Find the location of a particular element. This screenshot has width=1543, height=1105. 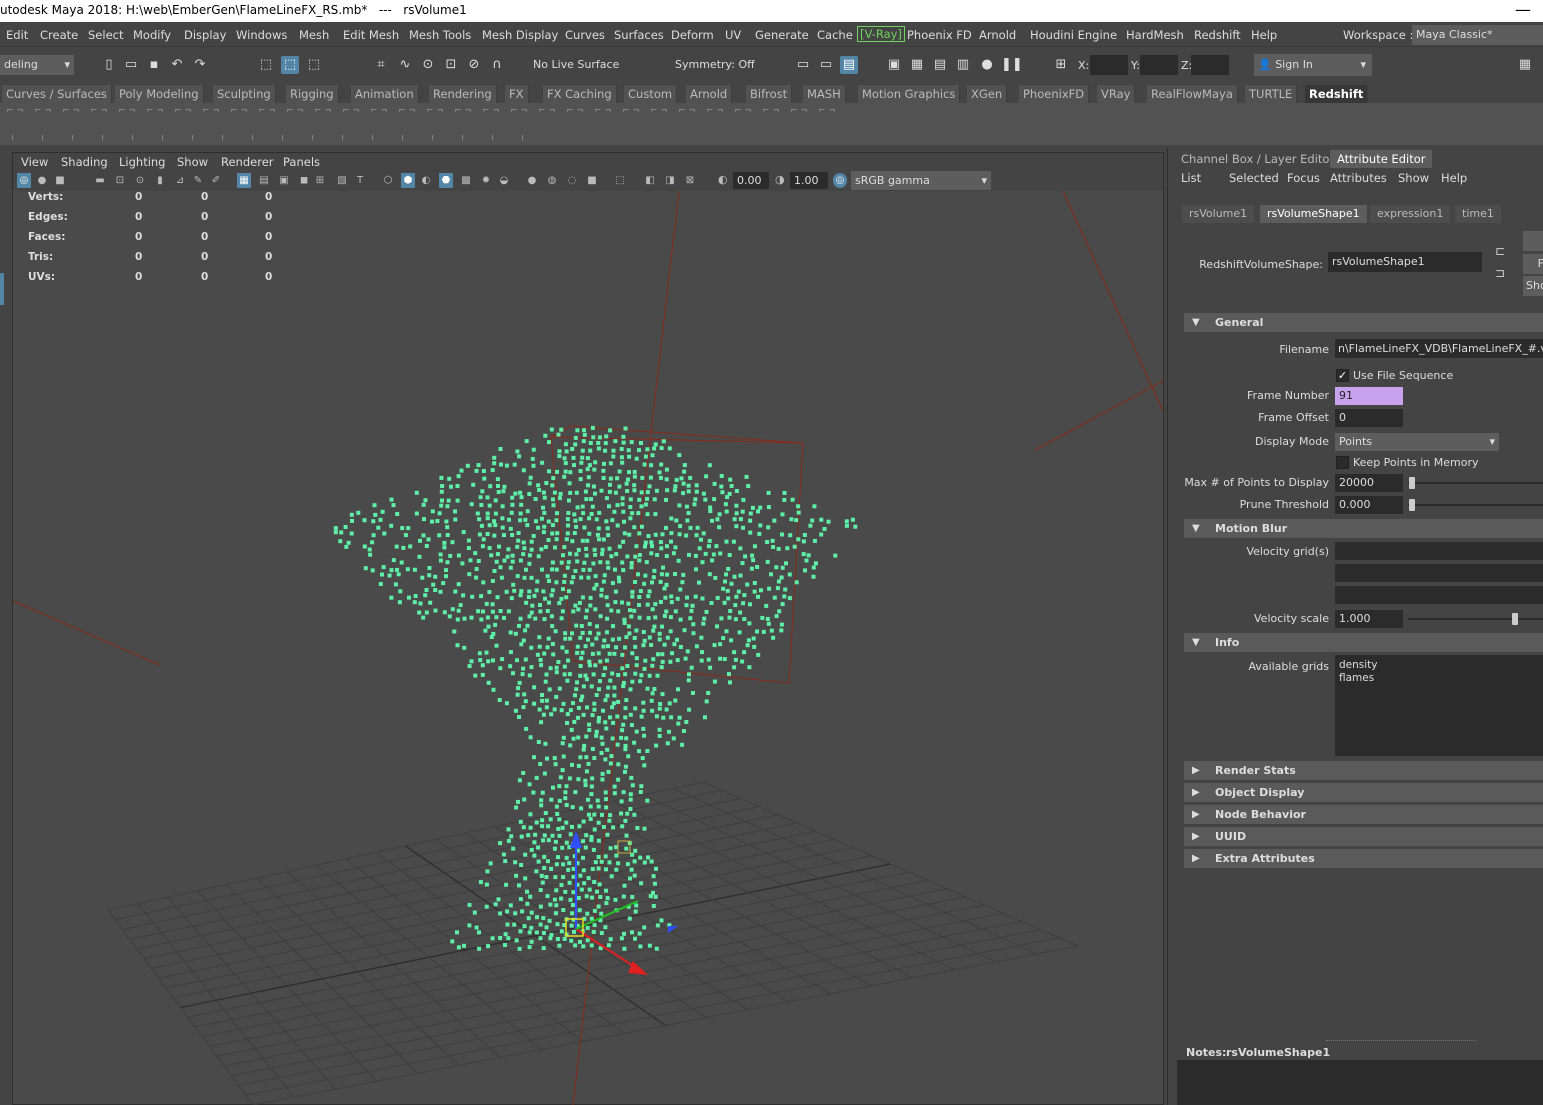

use-lights-icon: ▧ is located at coordinates (342, 180).